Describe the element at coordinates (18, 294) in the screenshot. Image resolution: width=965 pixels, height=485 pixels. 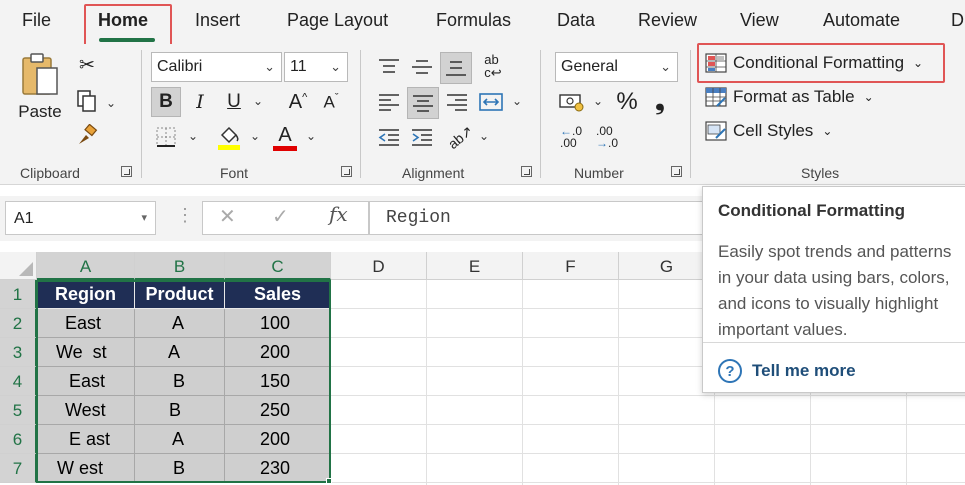
I see `row-header-1: 1` at that location.